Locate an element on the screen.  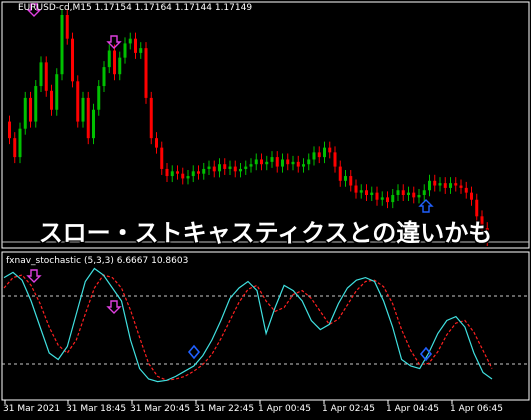
time-label: 1 Apr 04:45 is located at coordinates (412, 409).